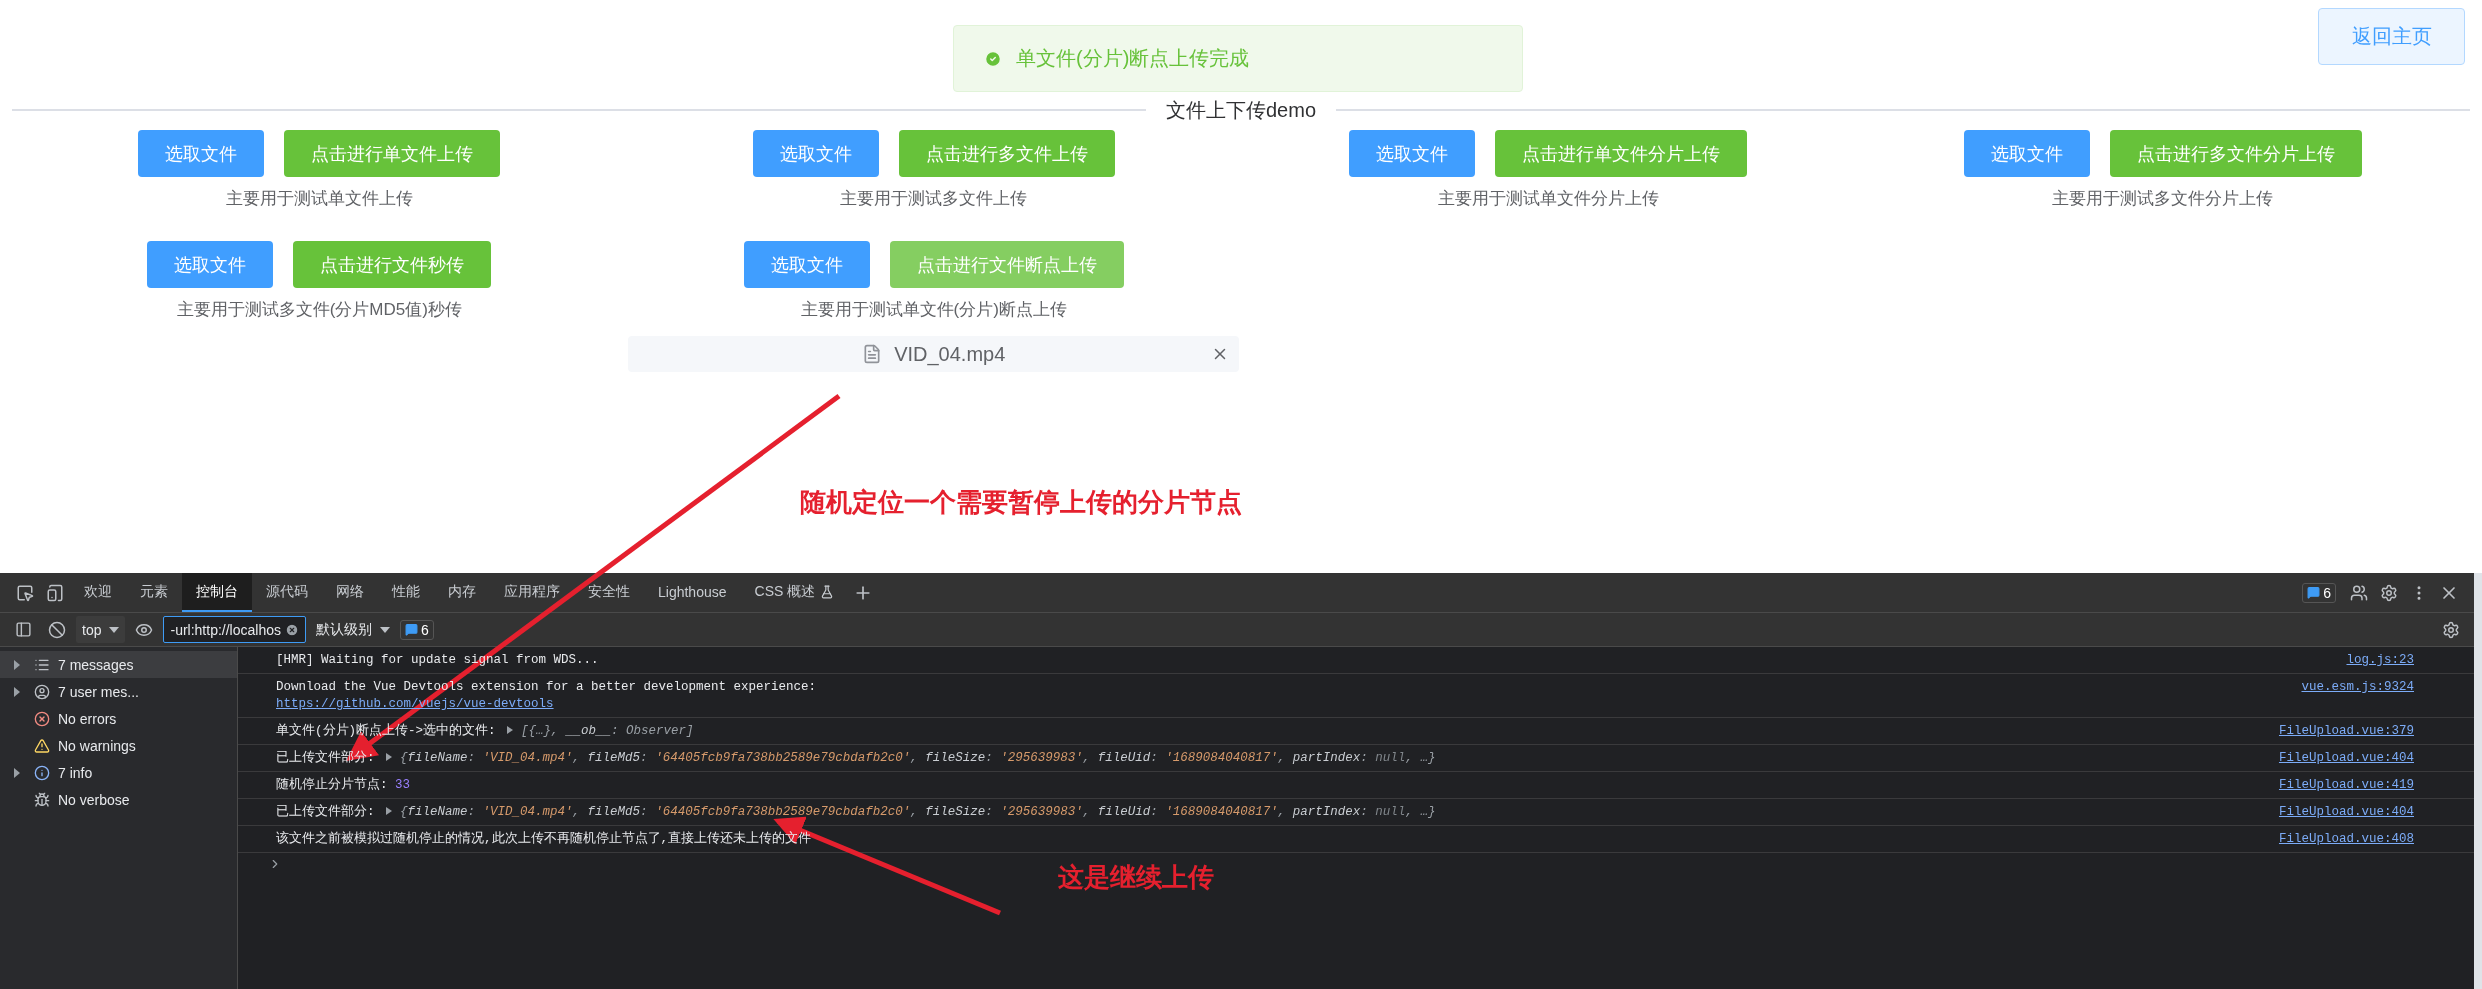  Describe the element at coordinates (118, 745) in the screenshot. I see `sidebar-item: No warnings` at that location.